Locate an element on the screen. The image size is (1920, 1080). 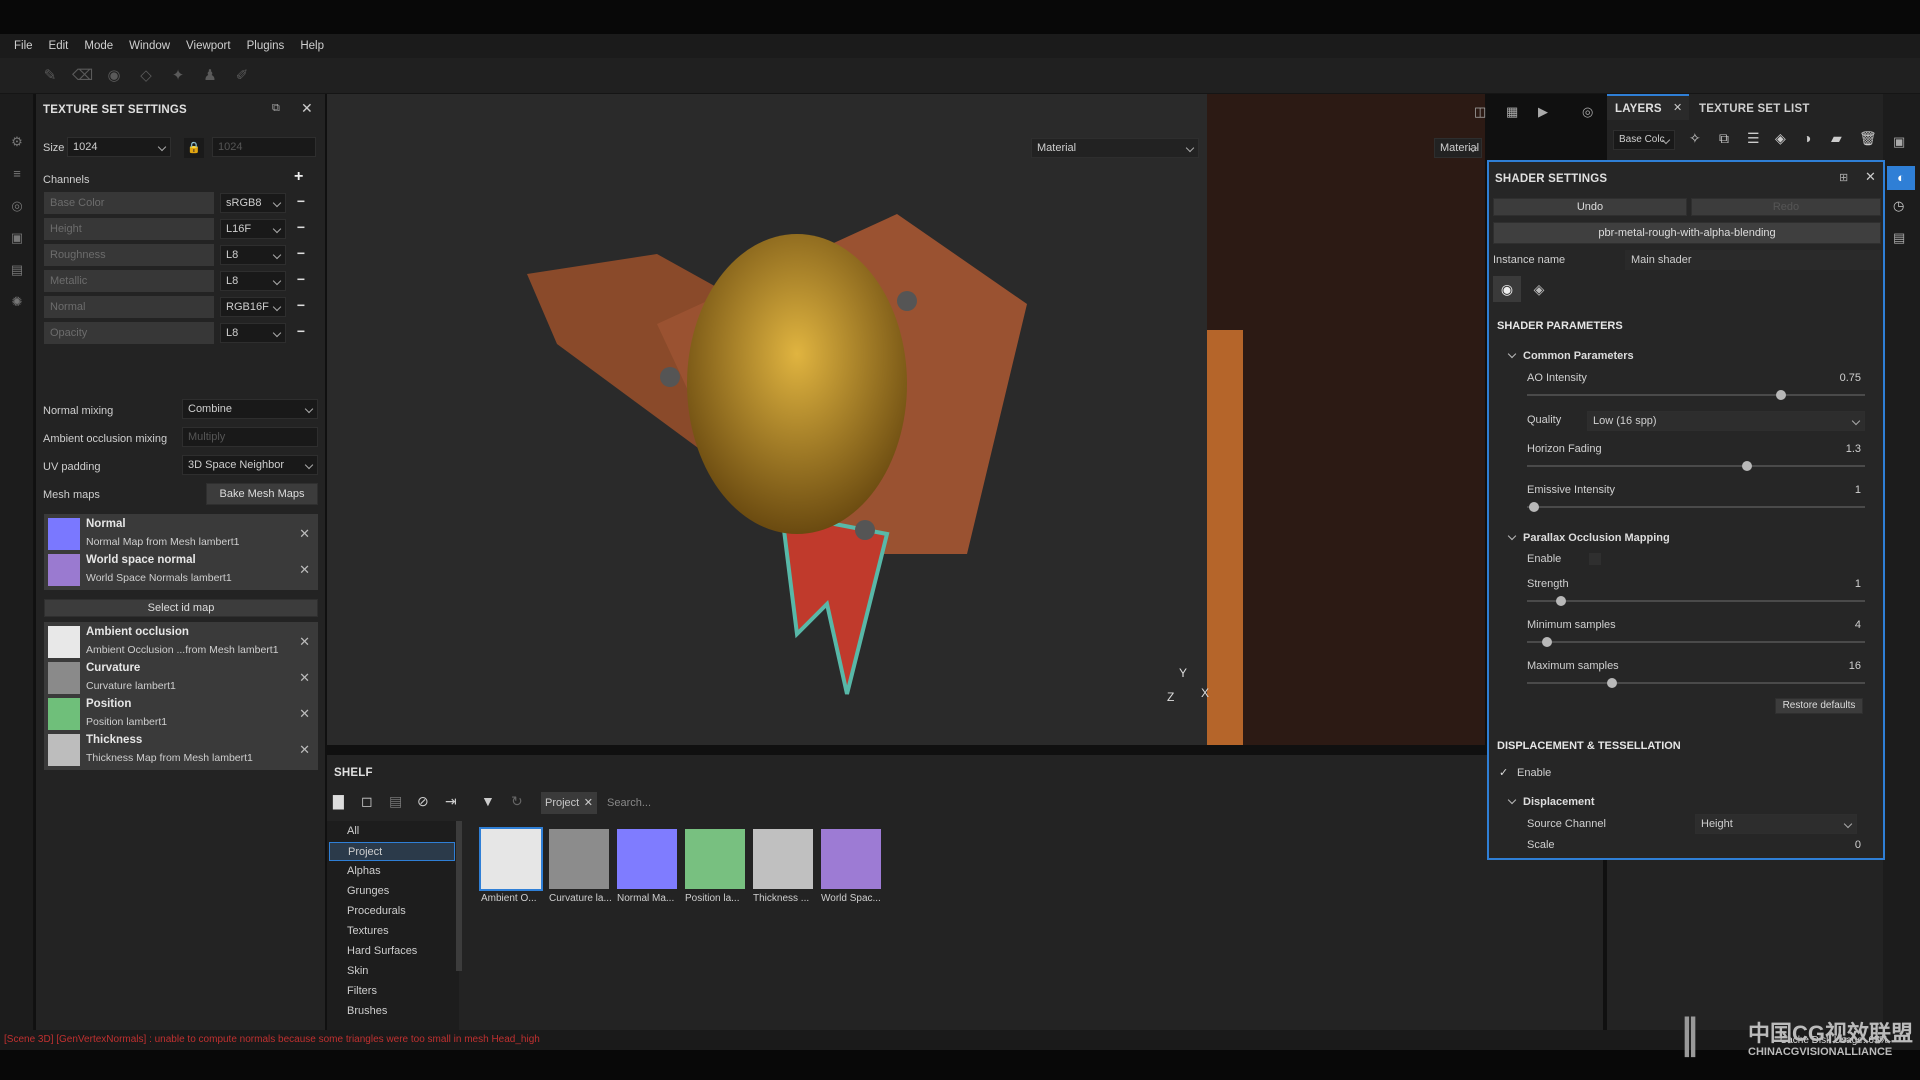
check-icon: ✓ is located at coordinates (1503, 772).